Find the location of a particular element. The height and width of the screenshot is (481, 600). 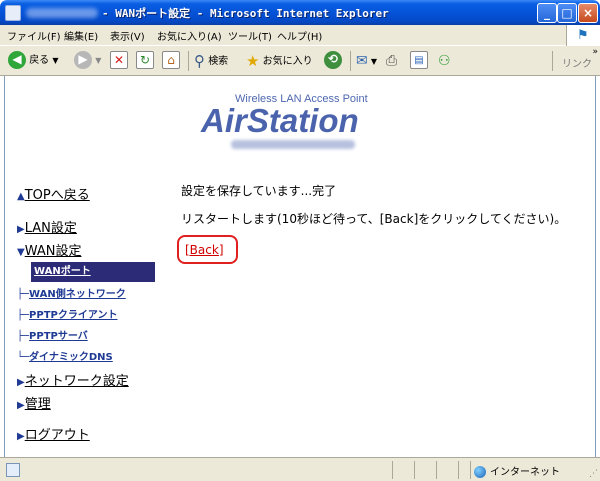

internet-zone: インターネット is located at coordinates (517, 470).